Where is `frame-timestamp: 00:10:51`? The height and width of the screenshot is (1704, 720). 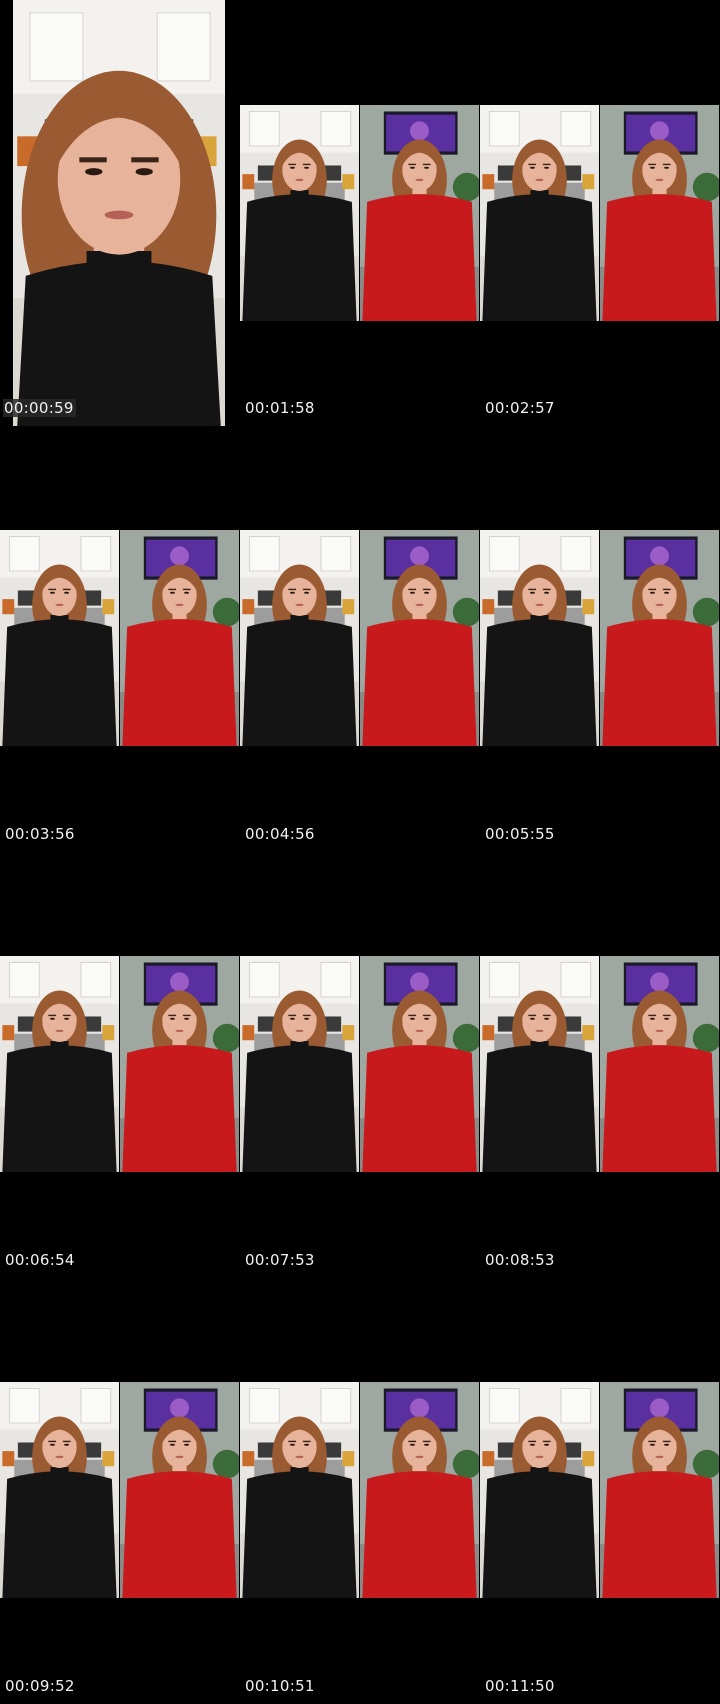 frame-timestamp: 00:10:51 is located at coordinates (280, 1686).